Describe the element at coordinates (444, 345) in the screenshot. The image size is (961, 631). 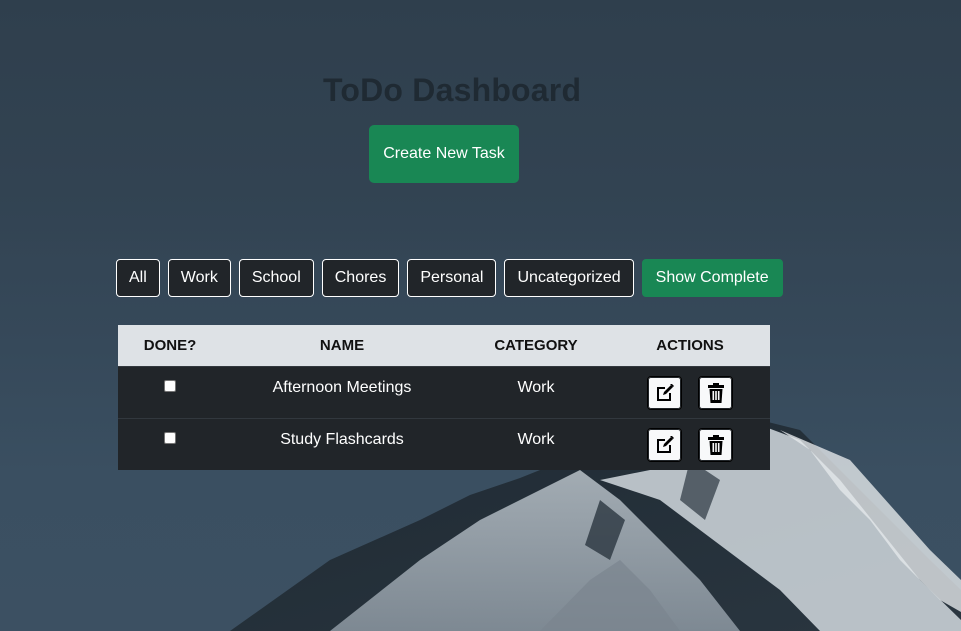
I see `table-header: DONE? NAME CATEGORY ACTIONS` at that location.